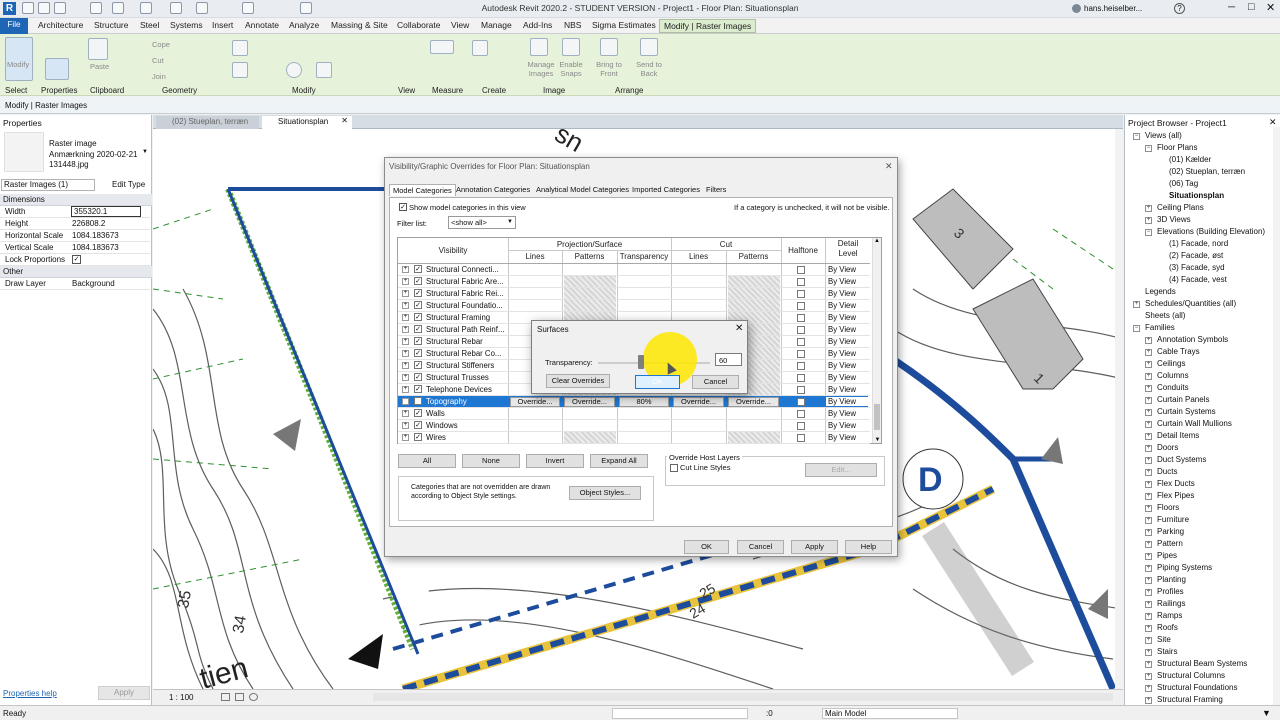  I want to click on browser-item: Situationsplan, so click(1196, 195).